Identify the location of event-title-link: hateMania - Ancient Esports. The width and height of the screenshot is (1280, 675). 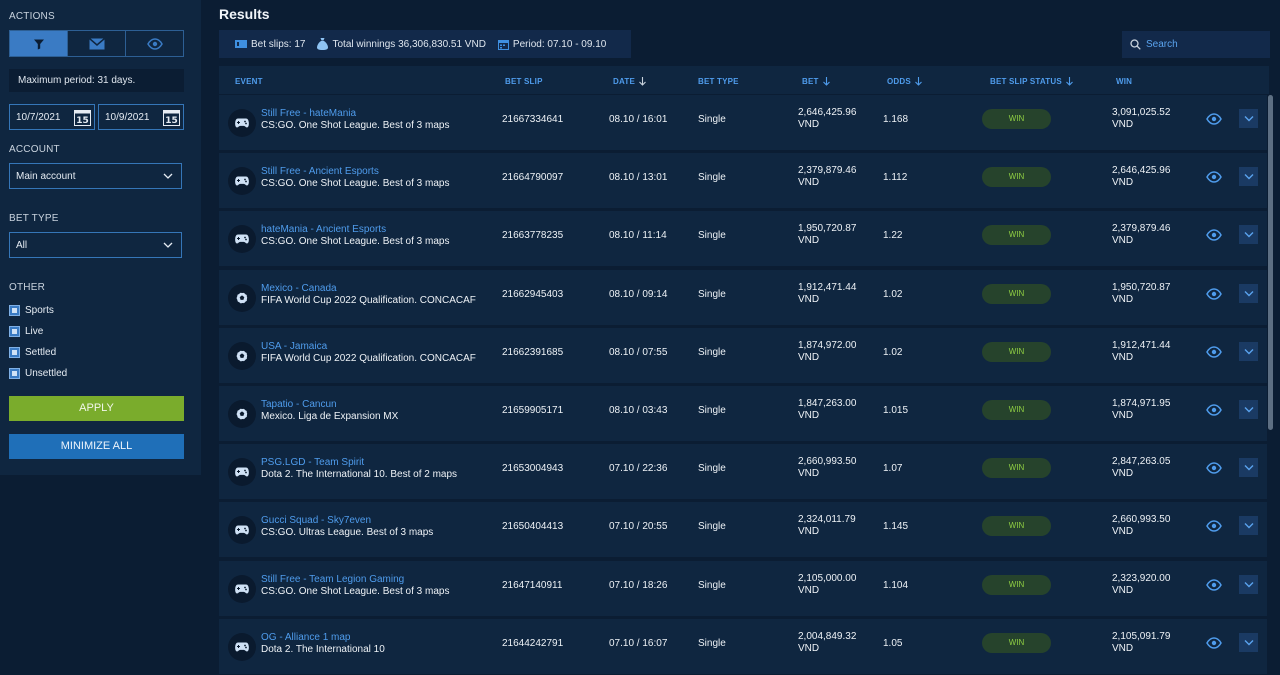
(323, 229).